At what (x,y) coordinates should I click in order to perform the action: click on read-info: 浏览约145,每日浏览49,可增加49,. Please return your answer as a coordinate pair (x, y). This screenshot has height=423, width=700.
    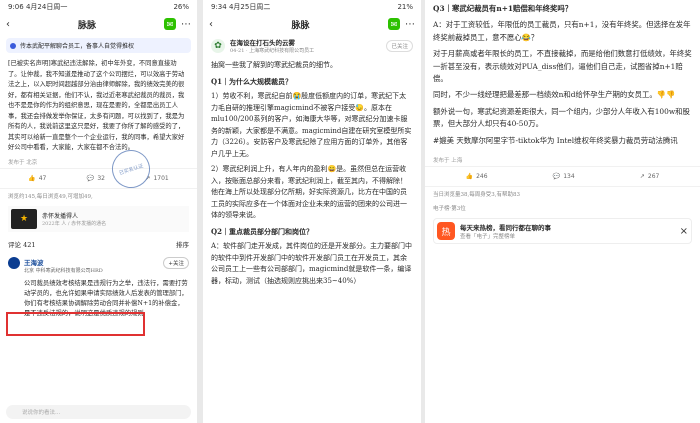
    Looking at the image, I should click on (50, 196).